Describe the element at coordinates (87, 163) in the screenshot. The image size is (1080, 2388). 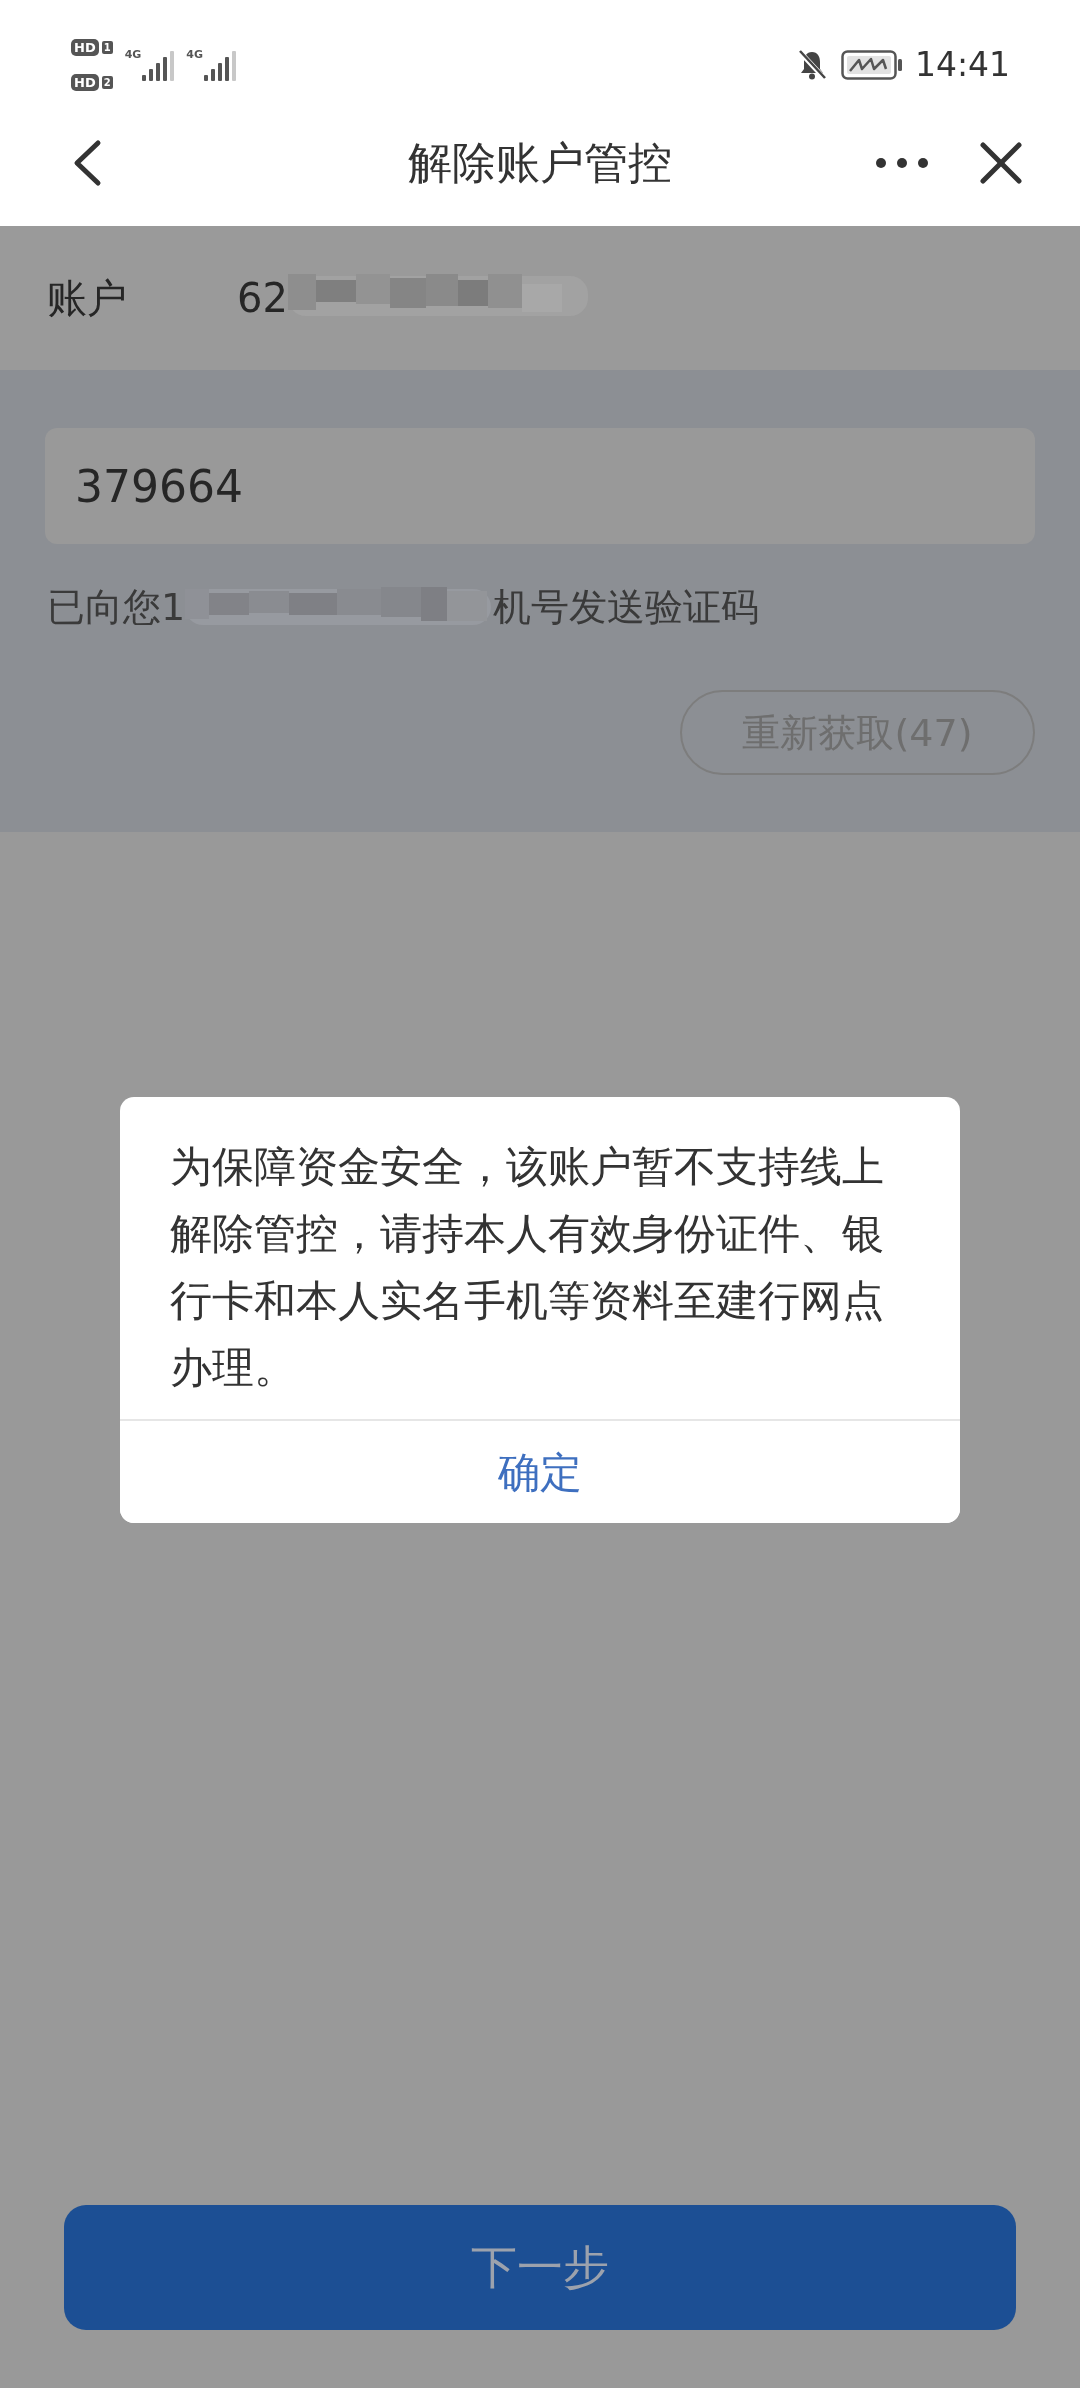
I see `back-icon` at that location.